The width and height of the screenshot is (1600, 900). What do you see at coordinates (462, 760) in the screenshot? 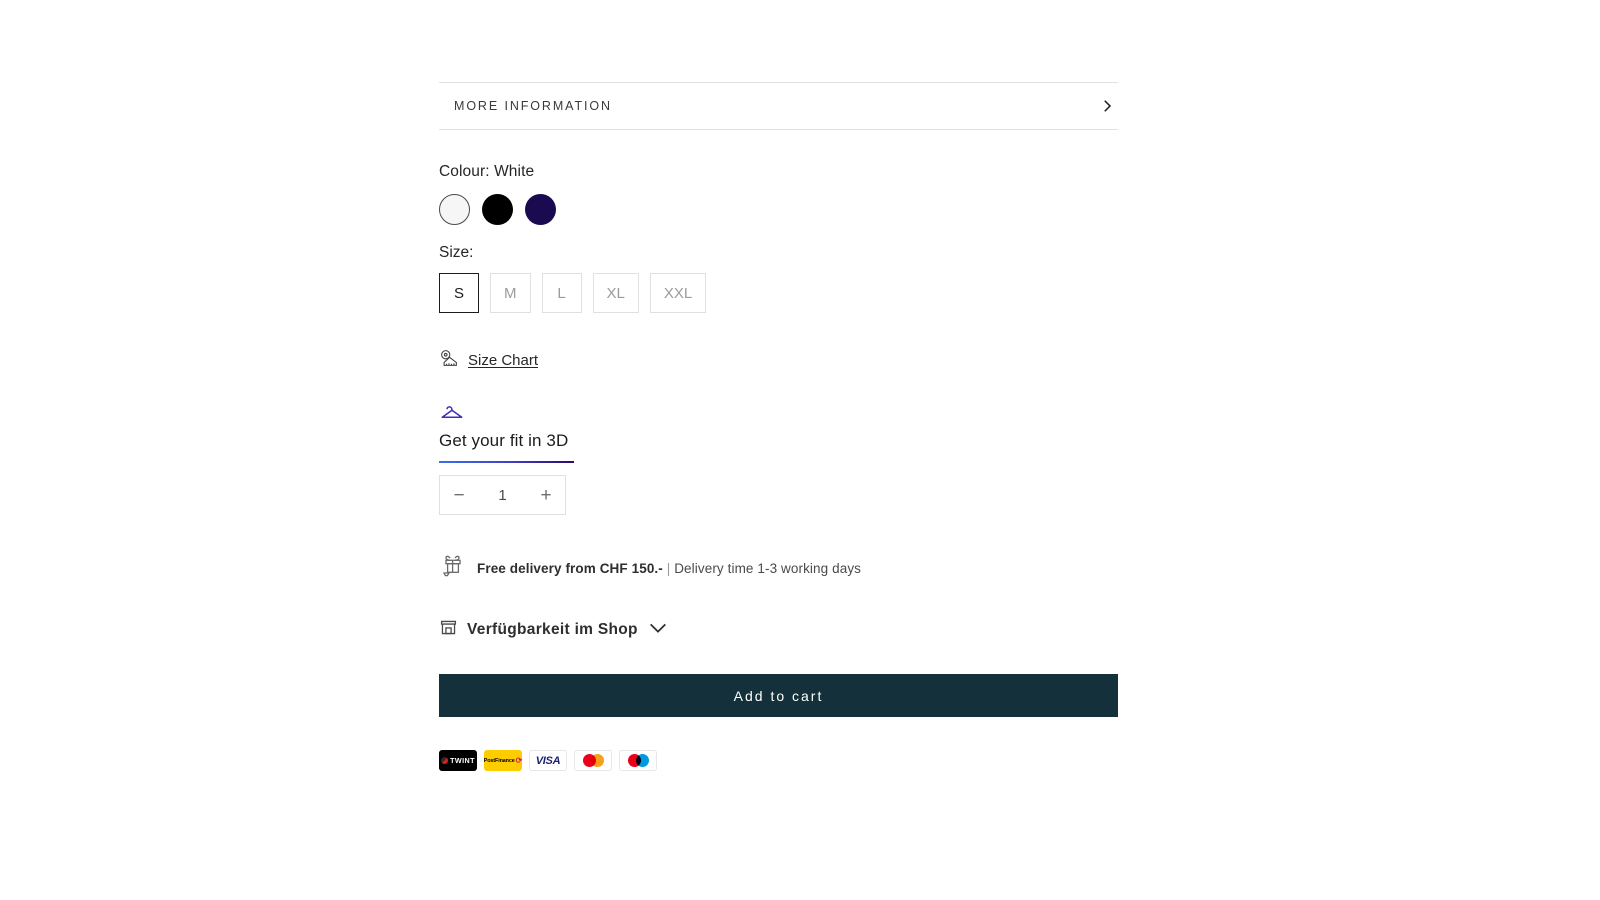
I see `twint-label: TWINT` at bounding box center [462, 760].